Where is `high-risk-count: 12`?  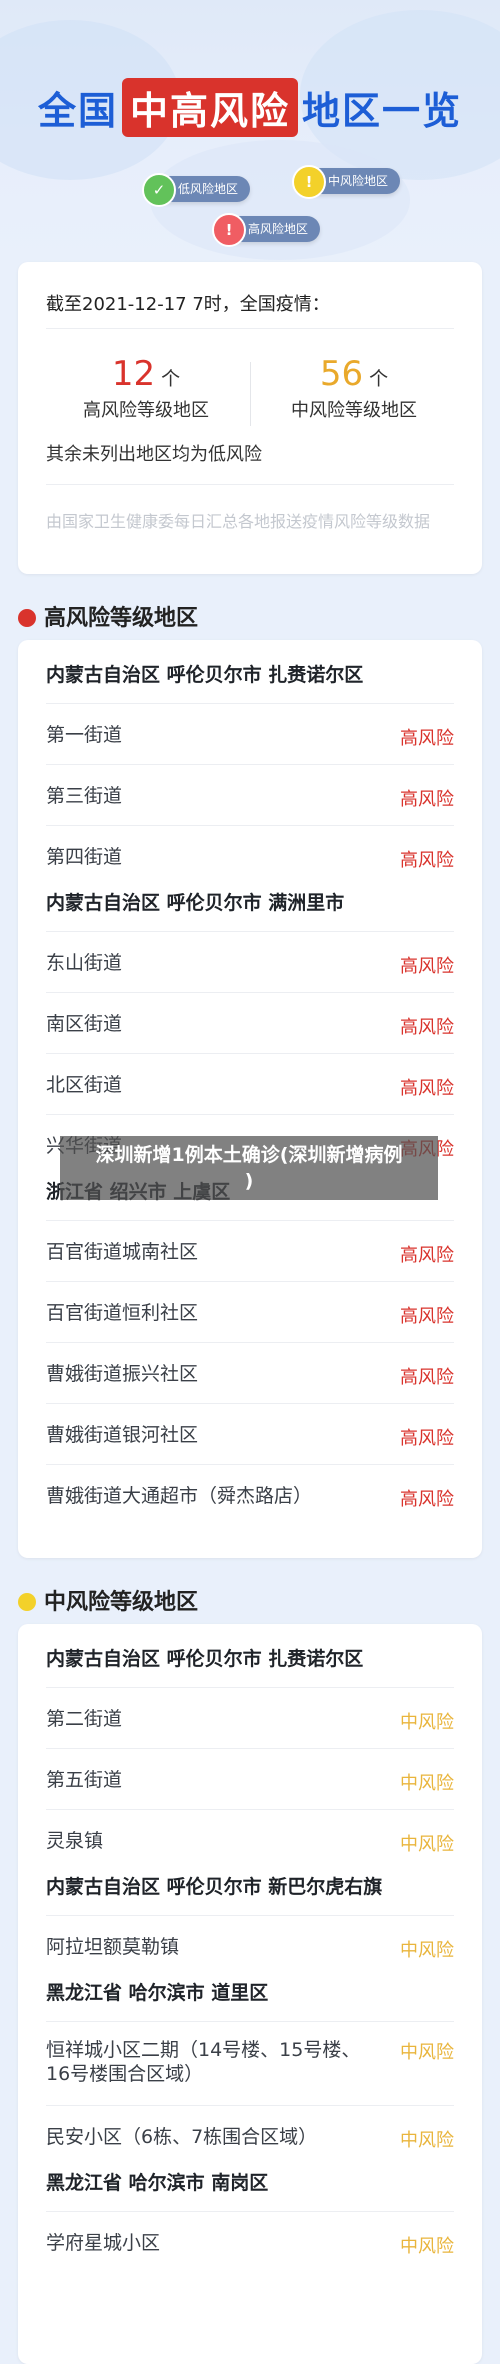
high-risk-count: 12 is located at coordinates (133, 374).